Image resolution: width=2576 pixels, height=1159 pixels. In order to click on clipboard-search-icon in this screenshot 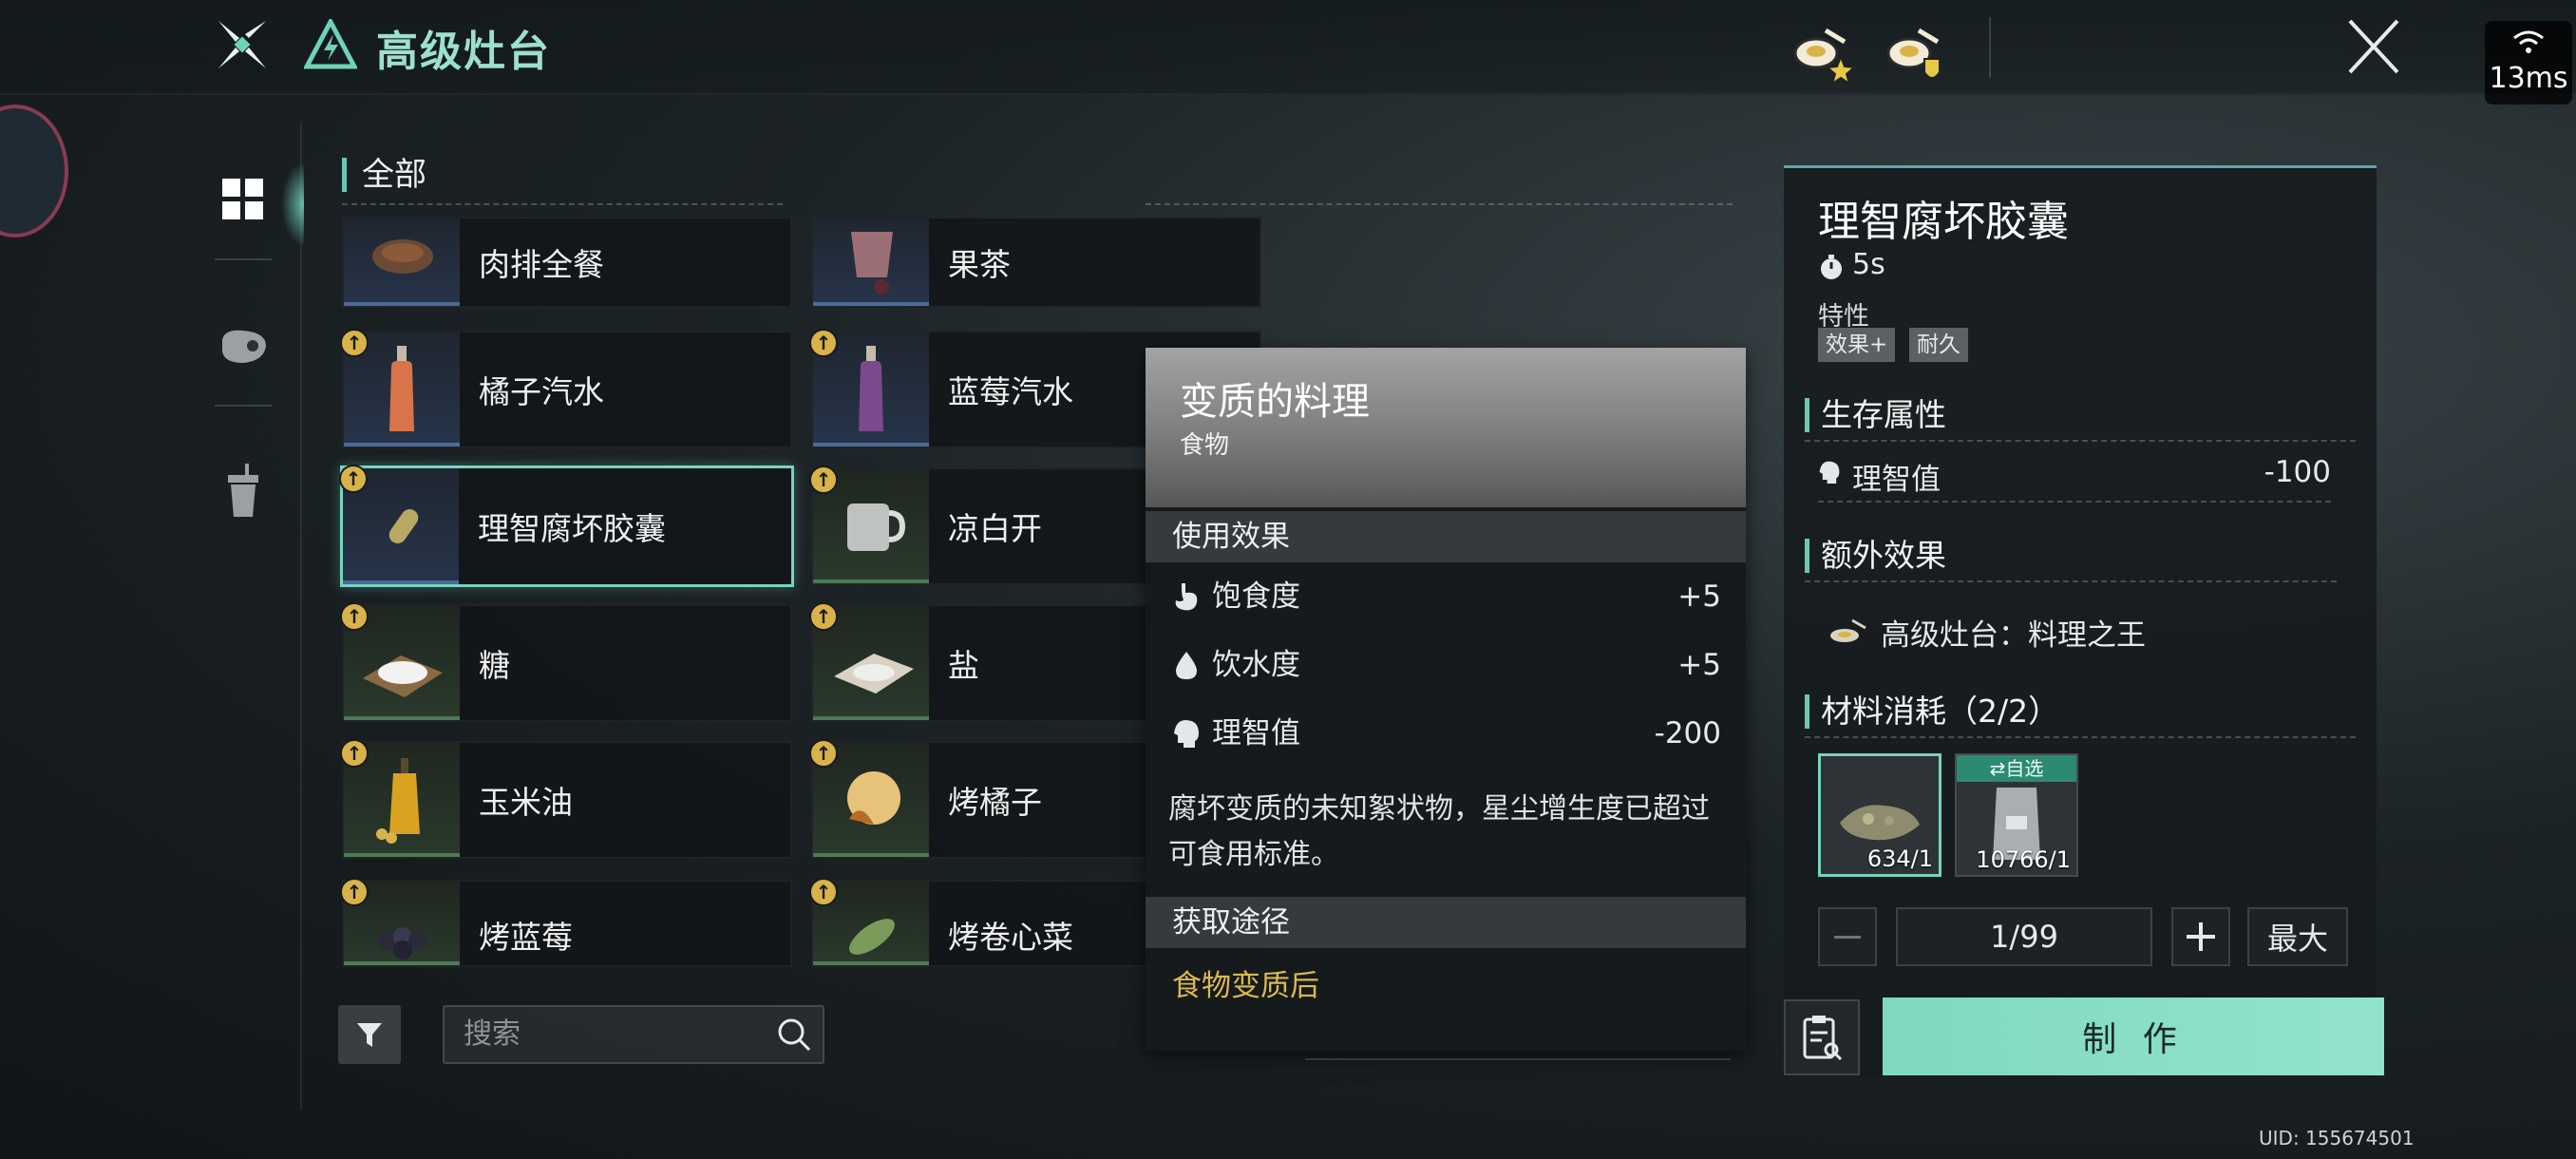, I will do `click(1823, 1038)`.